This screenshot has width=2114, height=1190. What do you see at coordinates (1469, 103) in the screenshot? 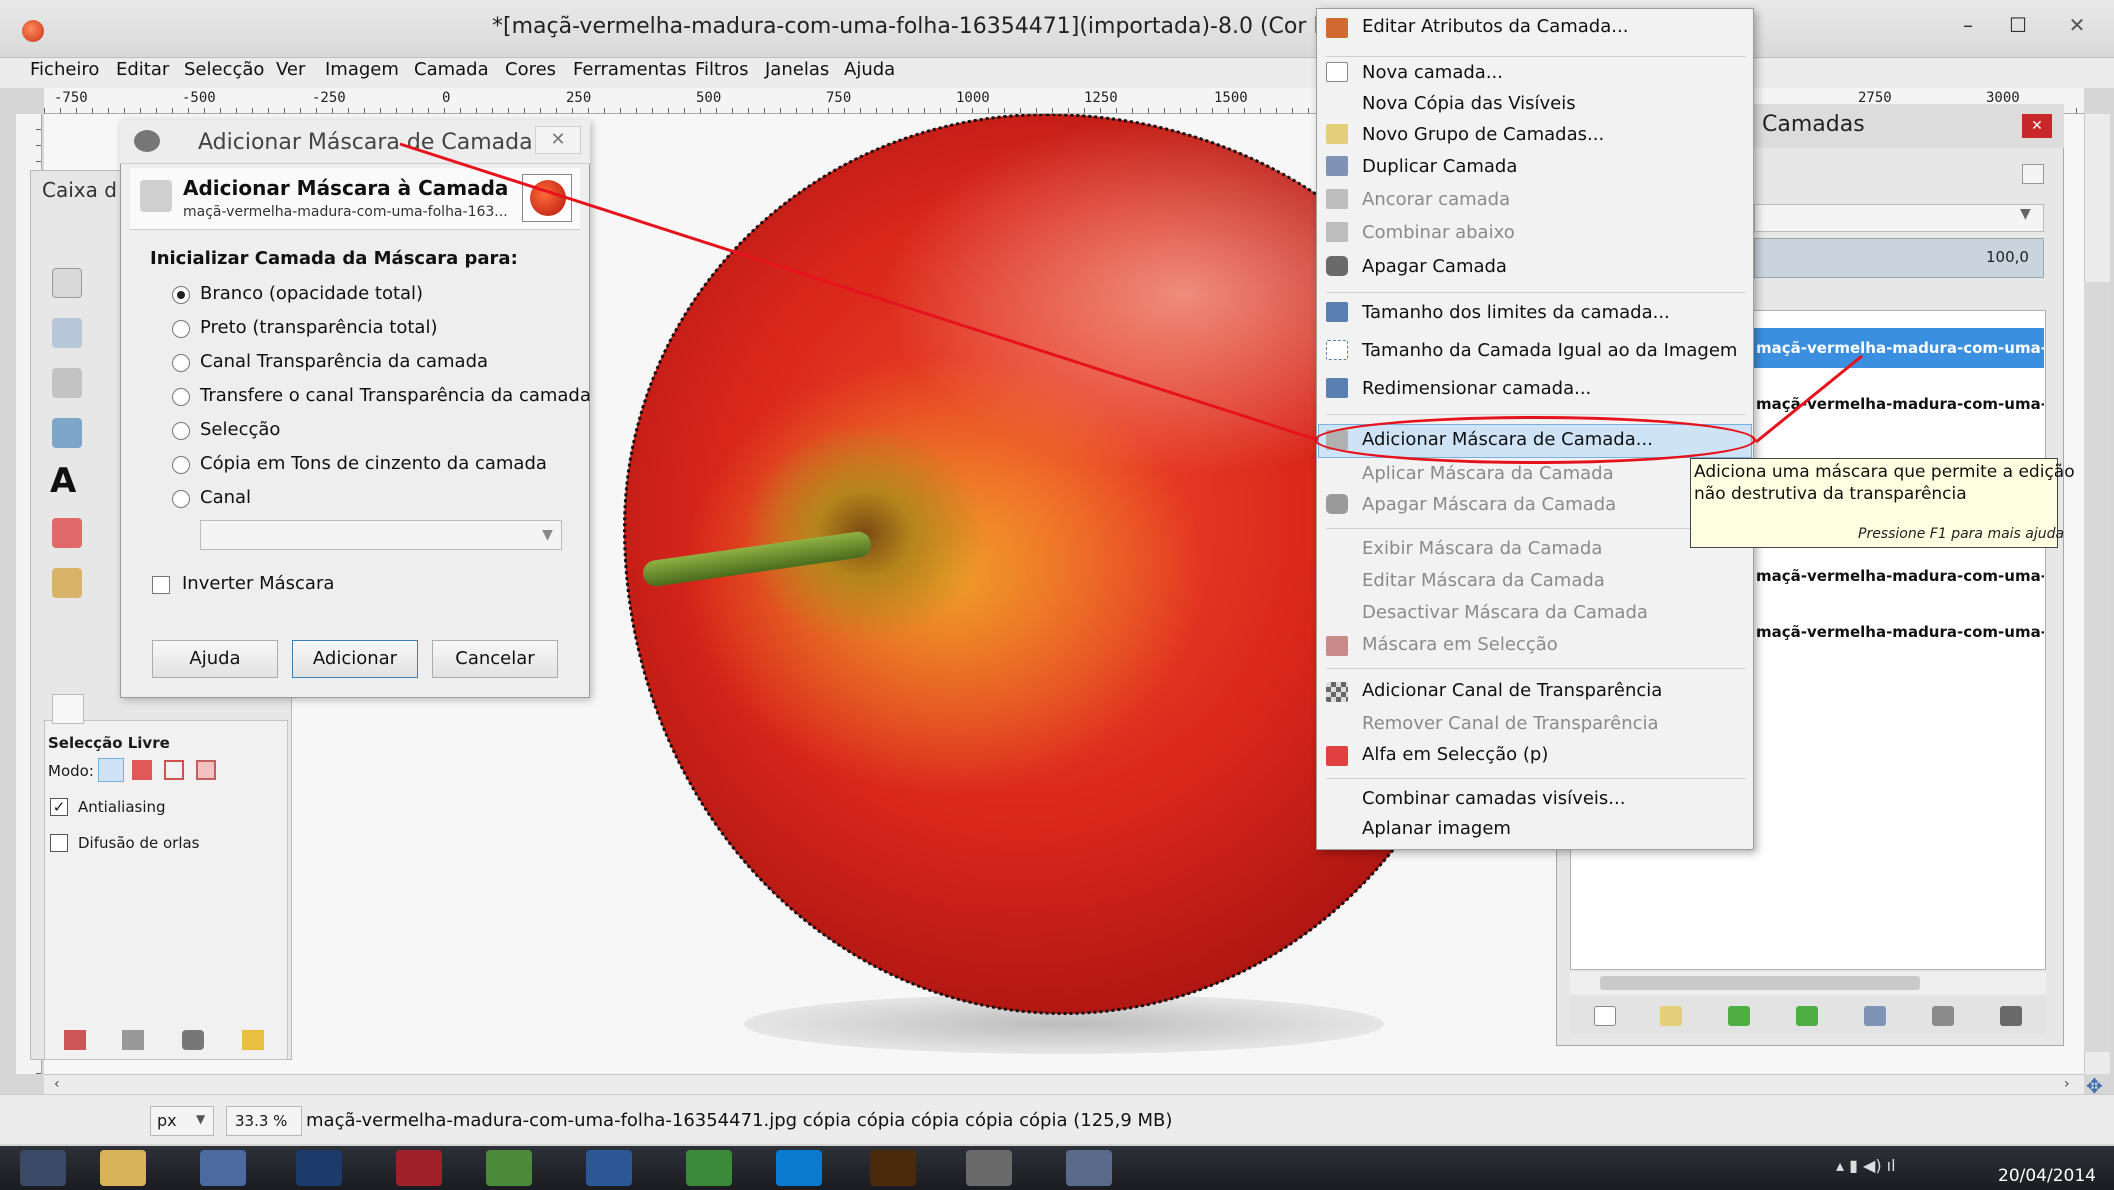
I see `menu-item-new-from-visible: Nova Cópia das Visíveis` at bounding box center [1469, 103].